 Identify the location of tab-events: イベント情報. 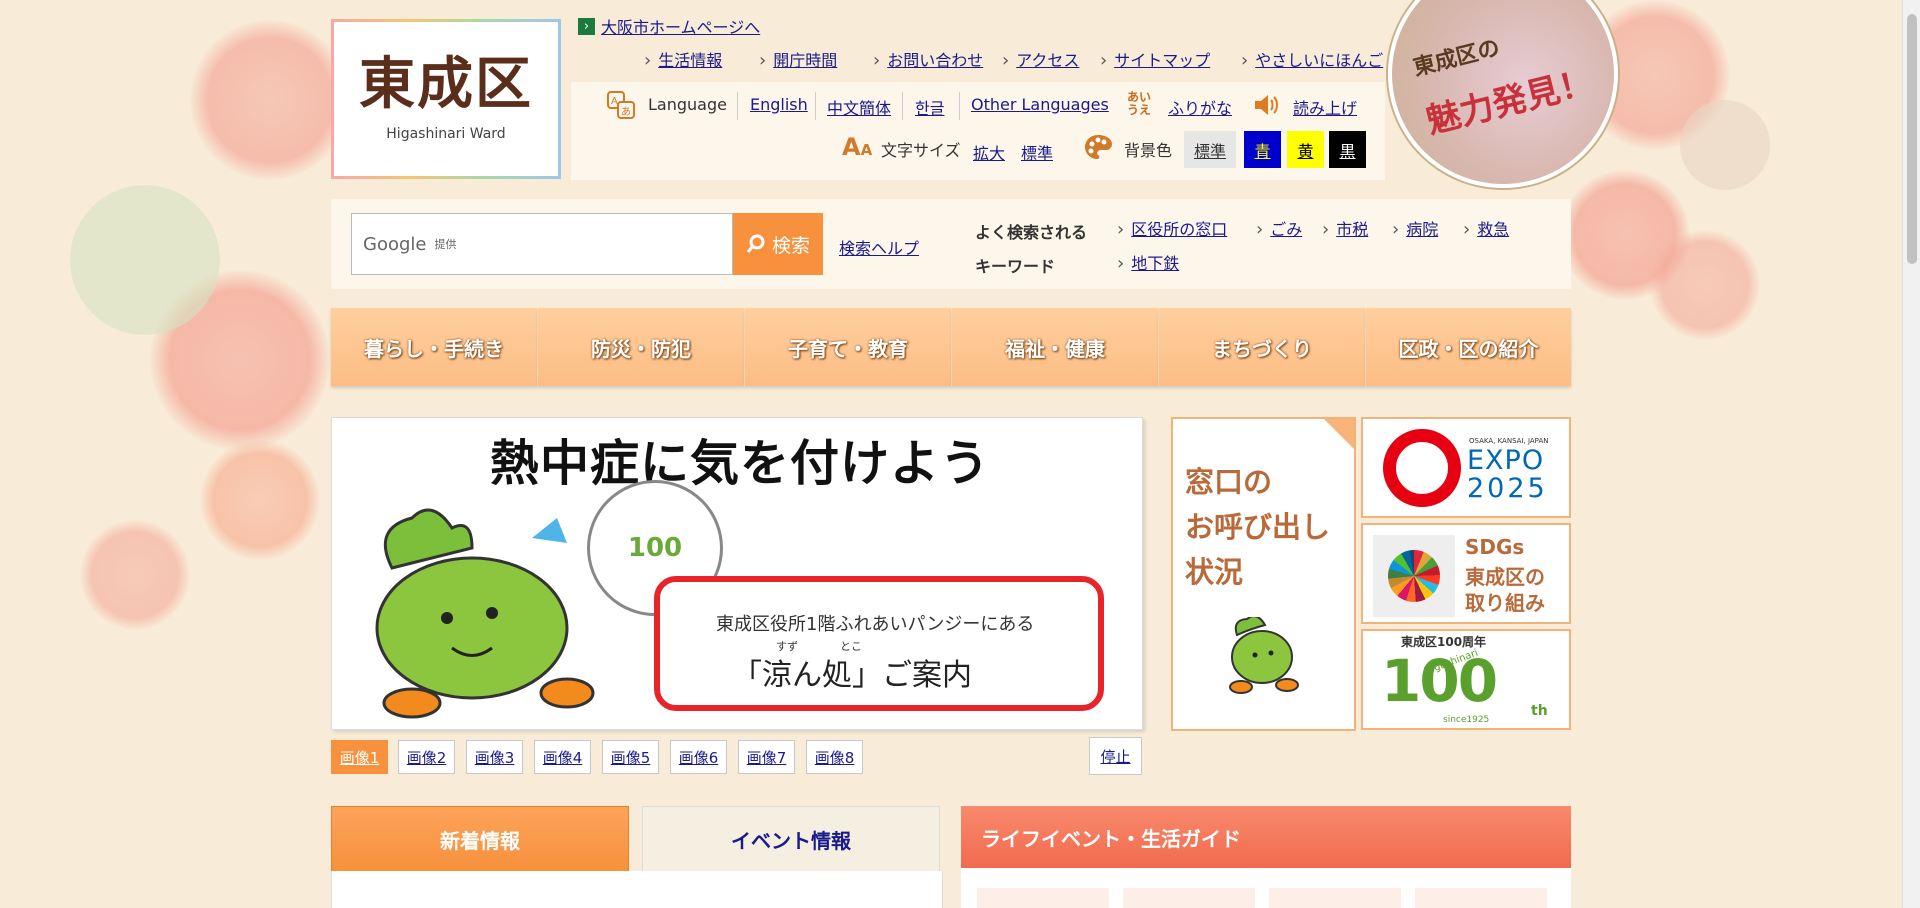
(791, 839).